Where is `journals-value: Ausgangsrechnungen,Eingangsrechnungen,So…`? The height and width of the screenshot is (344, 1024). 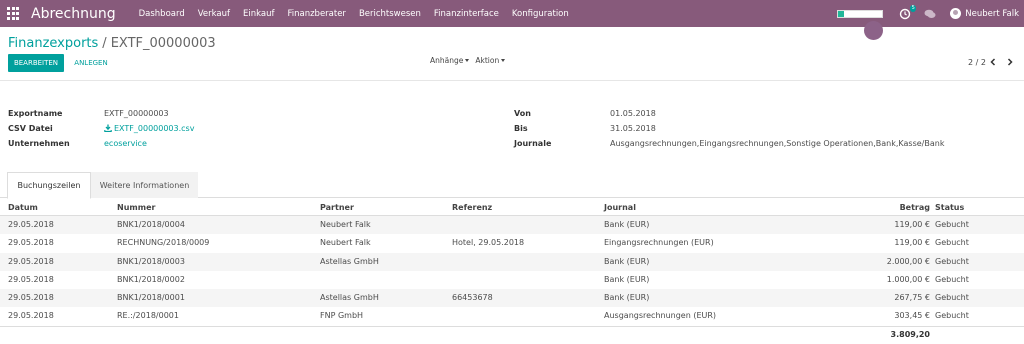 journals-value: Ausgangsrechnungen,Eingangsrechnungen,So… is located at coordinates (777, 143).